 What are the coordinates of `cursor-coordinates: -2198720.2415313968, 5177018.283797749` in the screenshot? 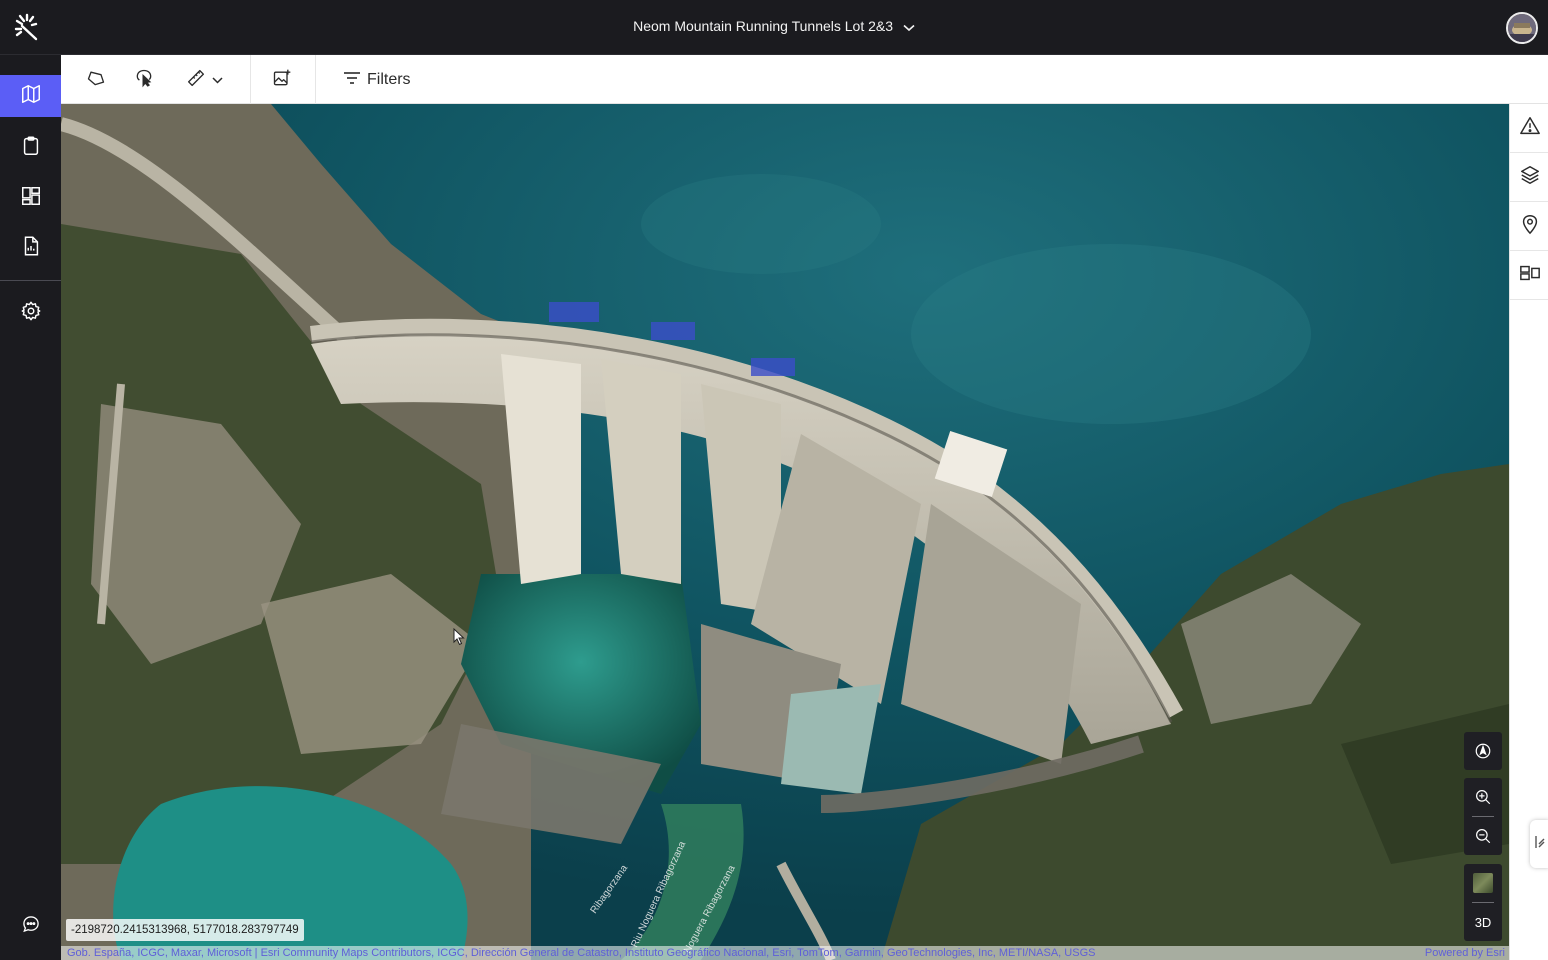 It's located at (185, 930).